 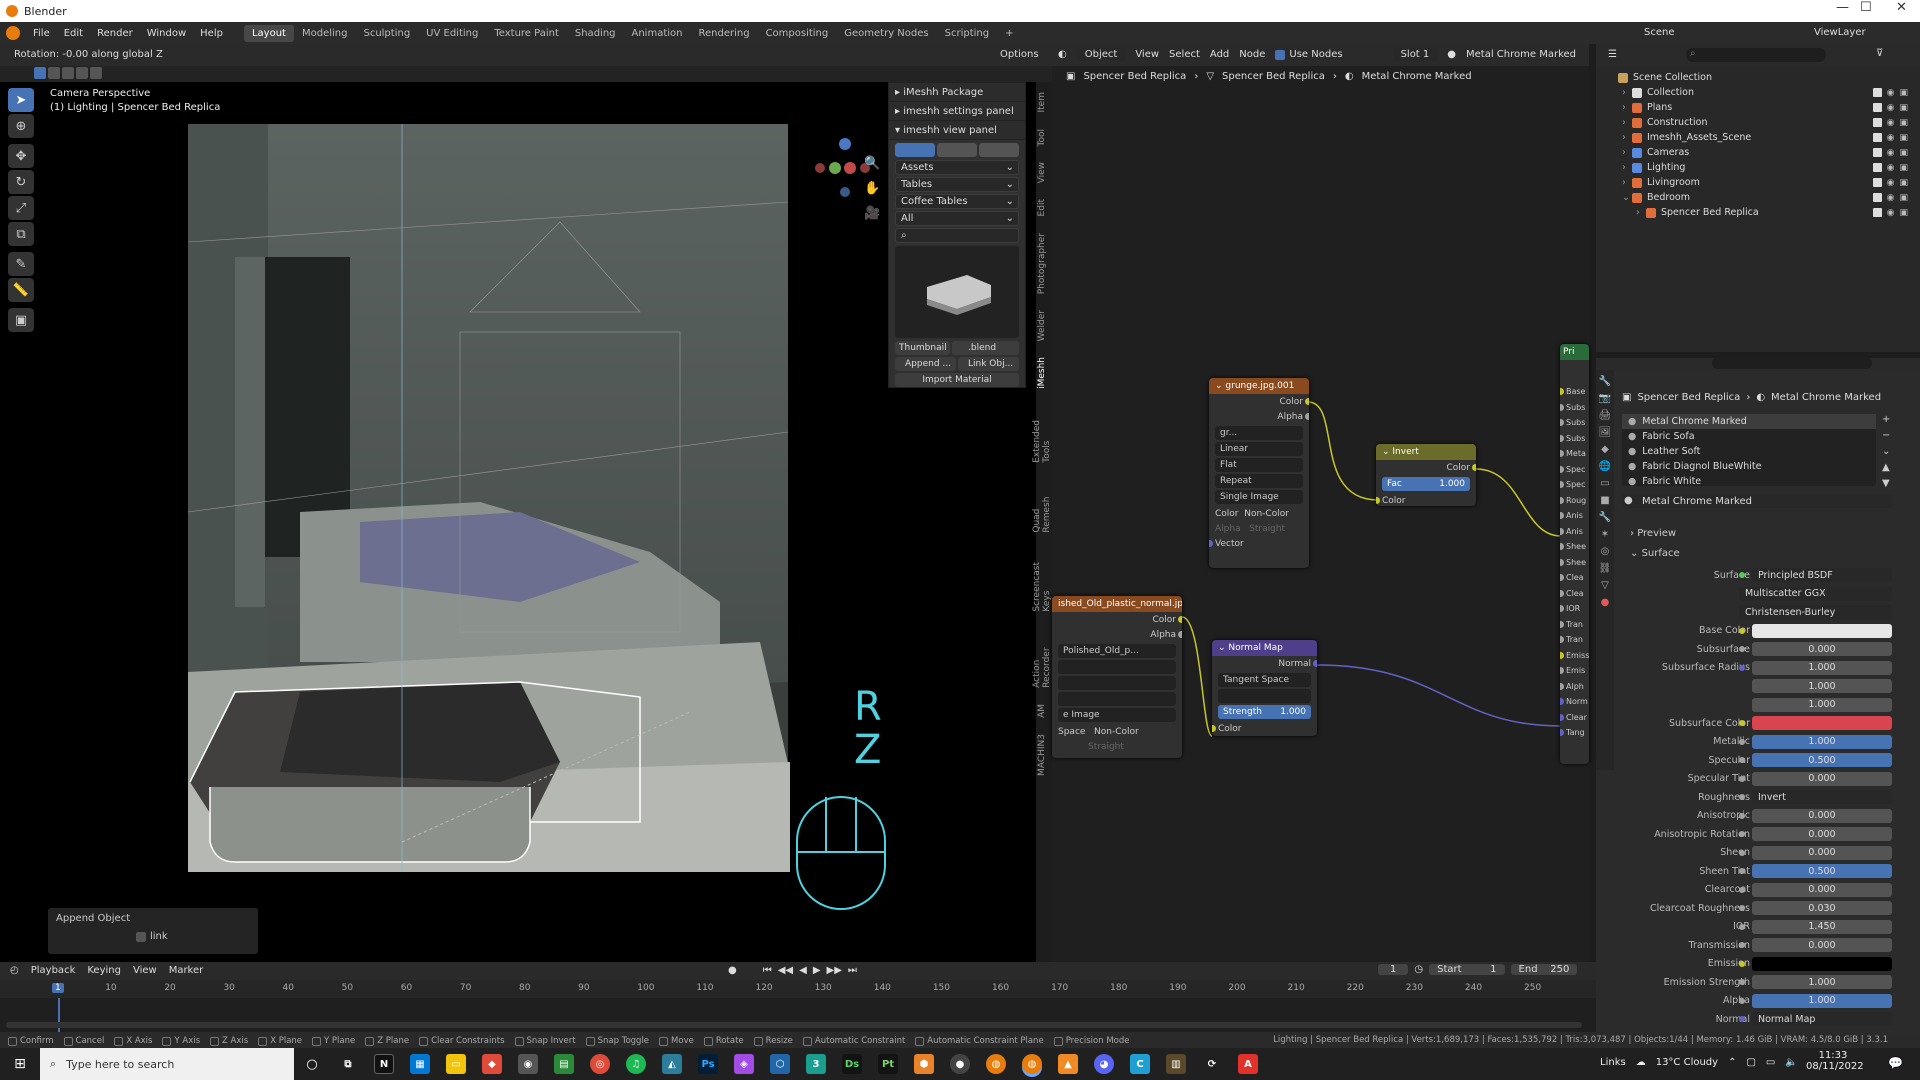 I want to click on outliner-item: › Cameras ◉ ▣, so click(x=1758, y=152).